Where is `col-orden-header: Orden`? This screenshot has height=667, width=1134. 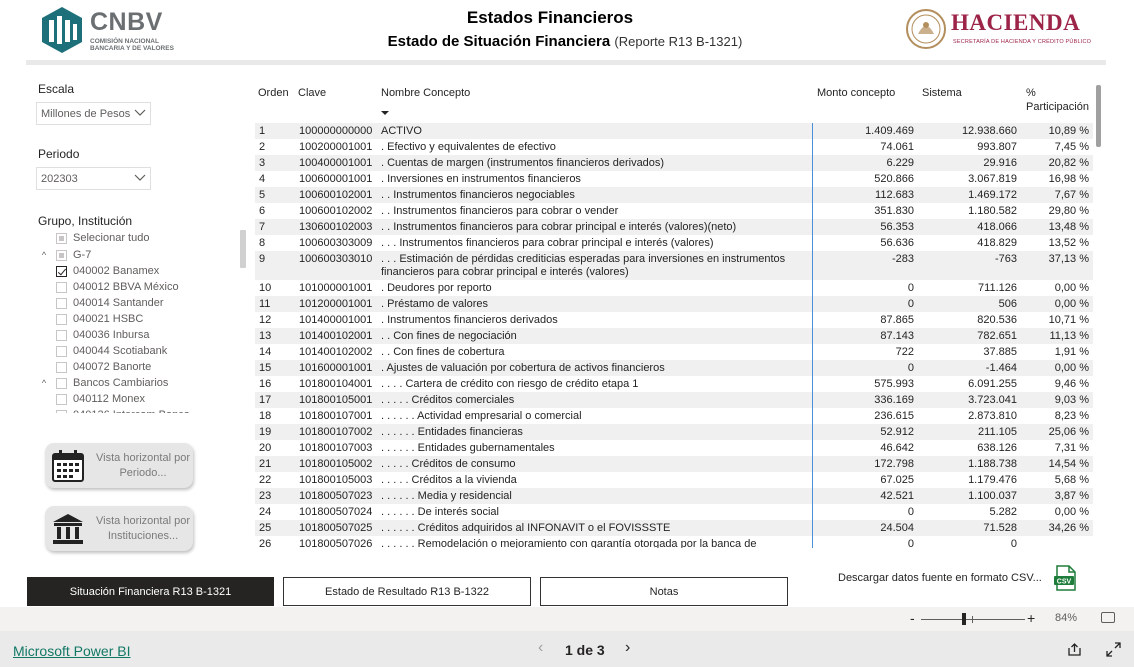
col-orden-header: Orden is located at coordinates (273, 93).